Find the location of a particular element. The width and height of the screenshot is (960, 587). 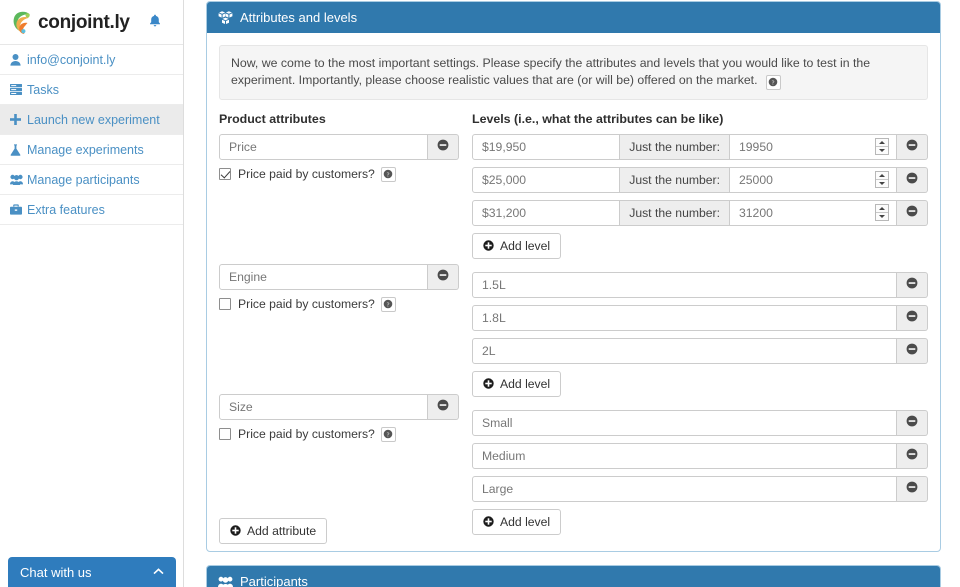

level-number-input: 19950 is located at coordinates (813, 146).